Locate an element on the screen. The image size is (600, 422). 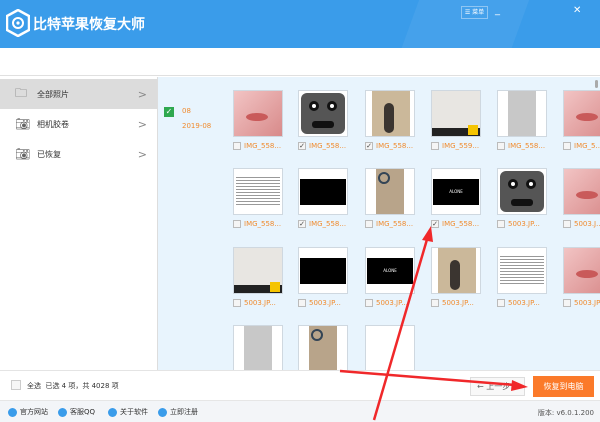
recover-to-computer-button: 恢复到电脑 is located at coordinates (563, 386).